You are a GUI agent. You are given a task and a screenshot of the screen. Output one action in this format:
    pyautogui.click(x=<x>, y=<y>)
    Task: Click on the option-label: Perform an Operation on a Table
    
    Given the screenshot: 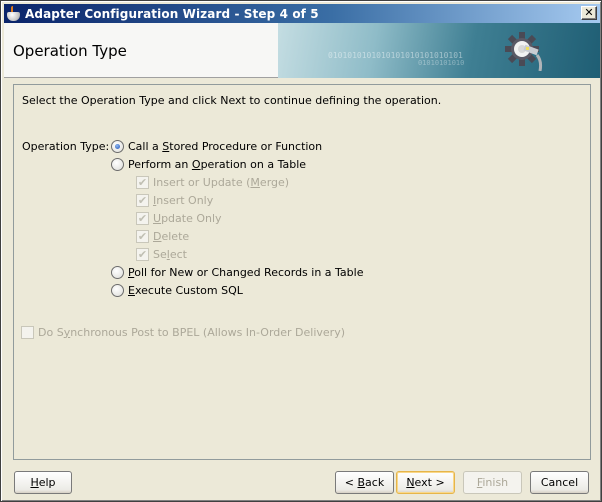 What is the action you would take?
    pyautogui.click(x=217, y=164)
    